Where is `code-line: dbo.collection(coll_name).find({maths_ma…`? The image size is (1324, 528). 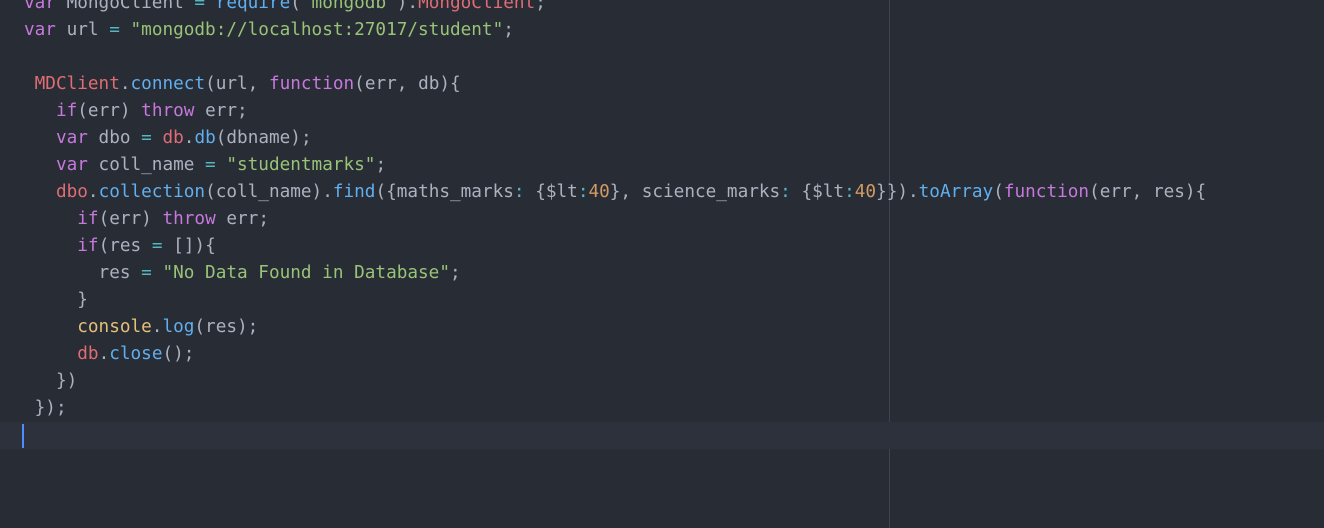
code-line: dbo.collection(coll_name).find({maths_ma… is located at coordinates (674, 192).